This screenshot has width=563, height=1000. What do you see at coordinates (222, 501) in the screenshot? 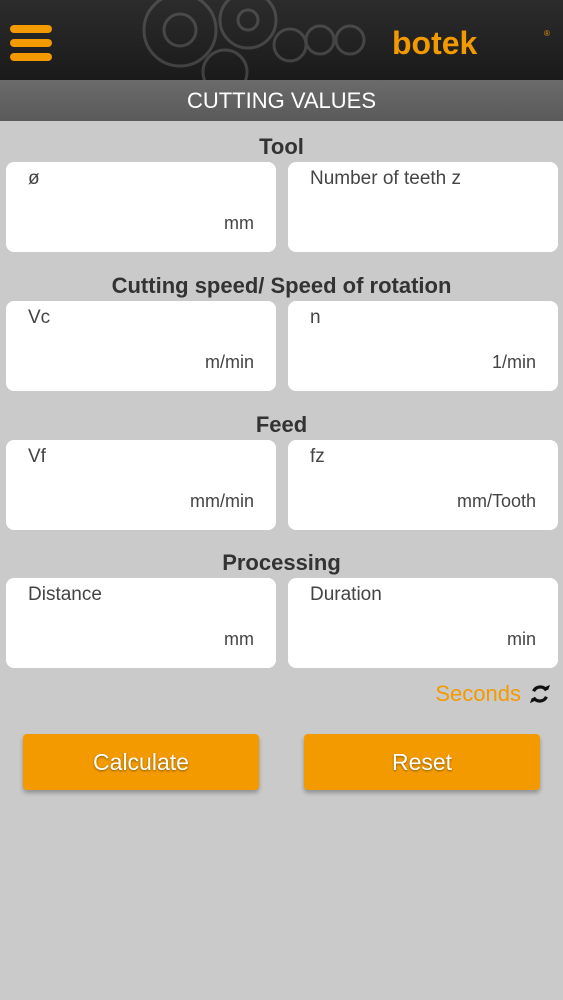
I see `field-unit: mm/min` at bounding box center [222, 501].